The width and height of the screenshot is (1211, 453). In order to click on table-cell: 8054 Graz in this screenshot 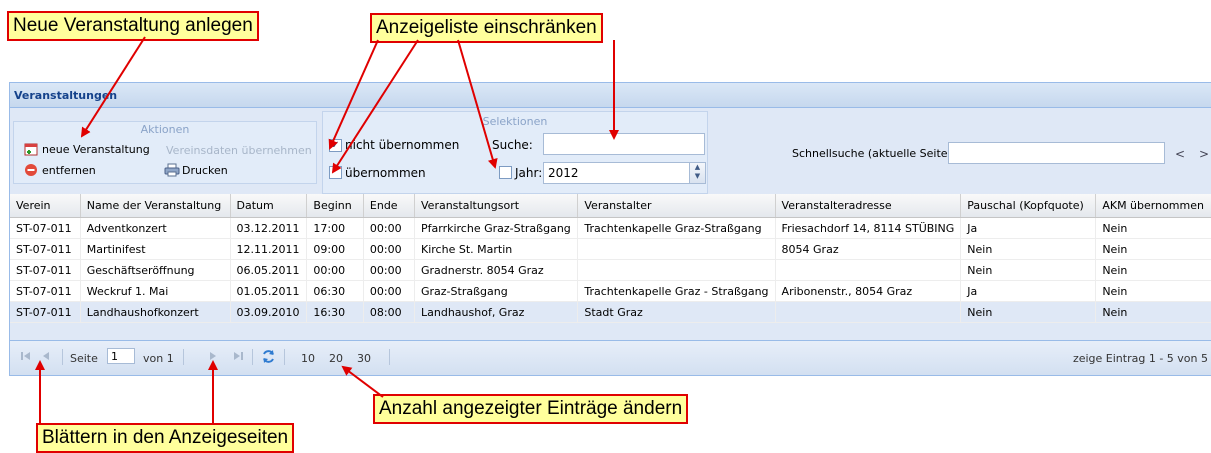, I will do `click(868, 249)`.